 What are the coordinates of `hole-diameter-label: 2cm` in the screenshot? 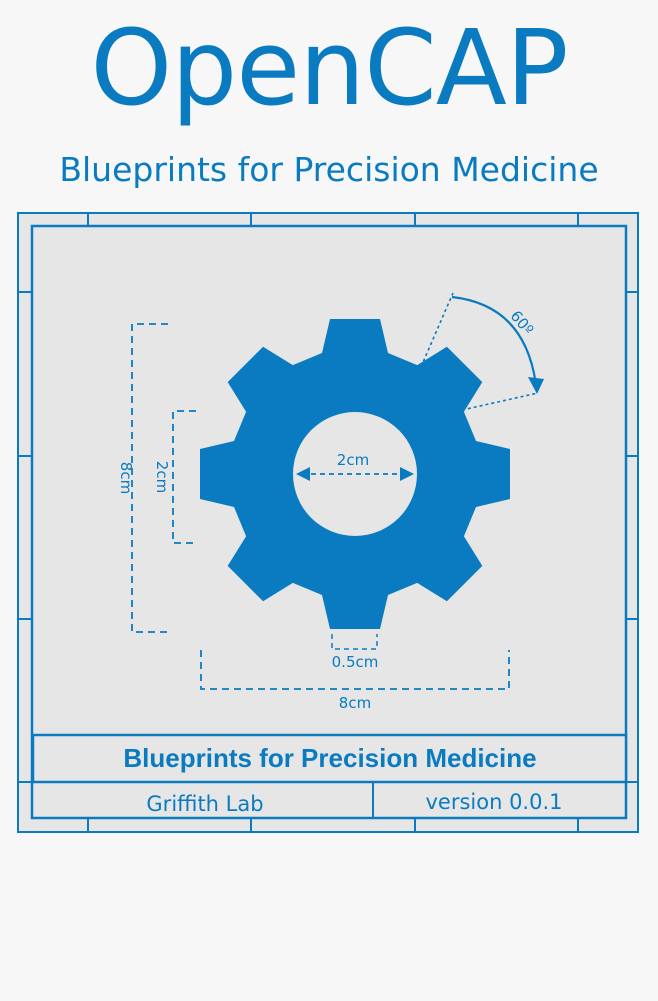 It's located at (353, 460).